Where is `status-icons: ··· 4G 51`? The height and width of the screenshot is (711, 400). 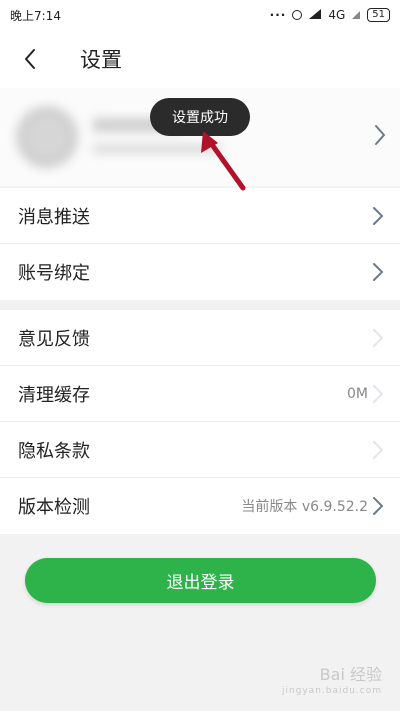 status-icons: ··· 4G 51 is located at coordinates (330, 15).